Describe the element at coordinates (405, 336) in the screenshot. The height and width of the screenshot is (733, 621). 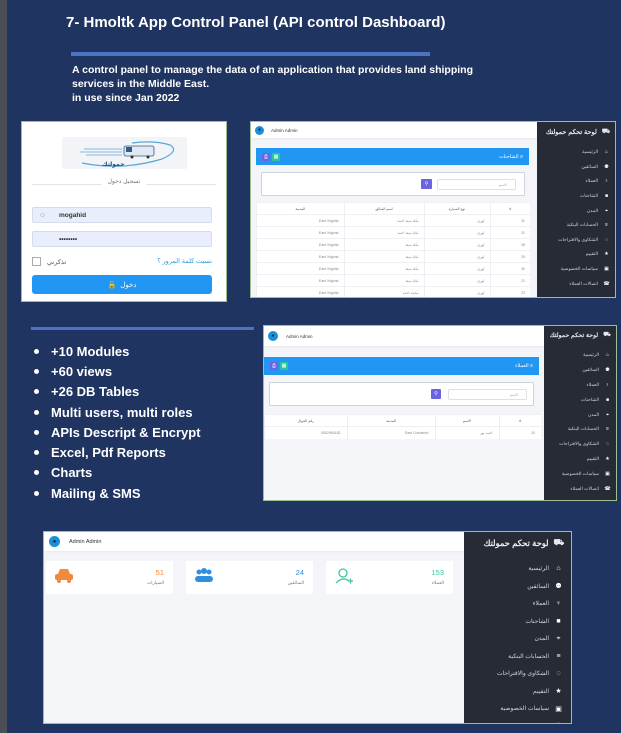
I see `top-navbar: ● Admin Admin` at that location.